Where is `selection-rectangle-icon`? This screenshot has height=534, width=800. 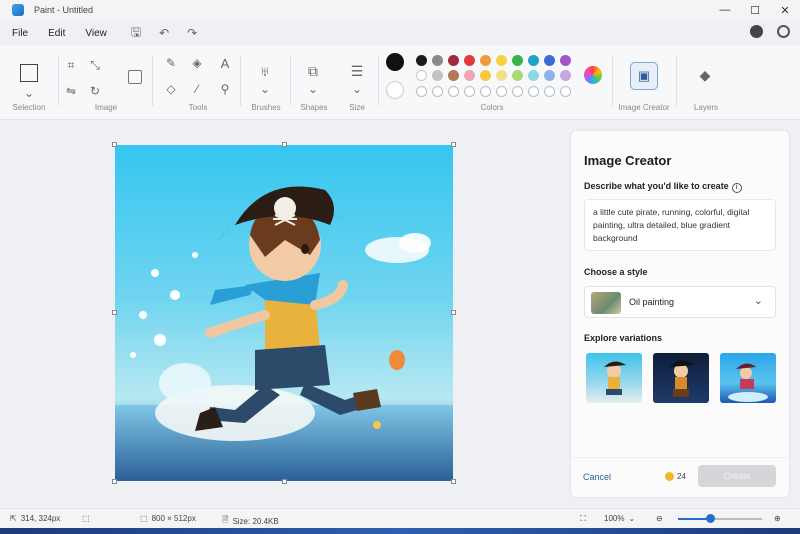 selection-rectangle-icon is located at coordinates (29, 73).